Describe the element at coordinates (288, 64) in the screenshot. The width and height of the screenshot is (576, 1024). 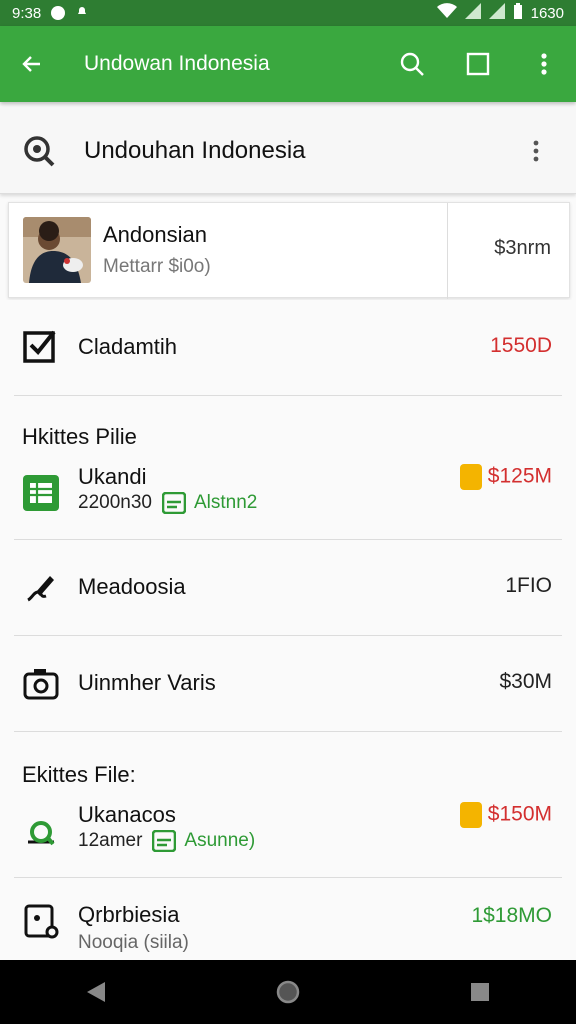
I see `app-bar: Undowan Indonesia` at that location.